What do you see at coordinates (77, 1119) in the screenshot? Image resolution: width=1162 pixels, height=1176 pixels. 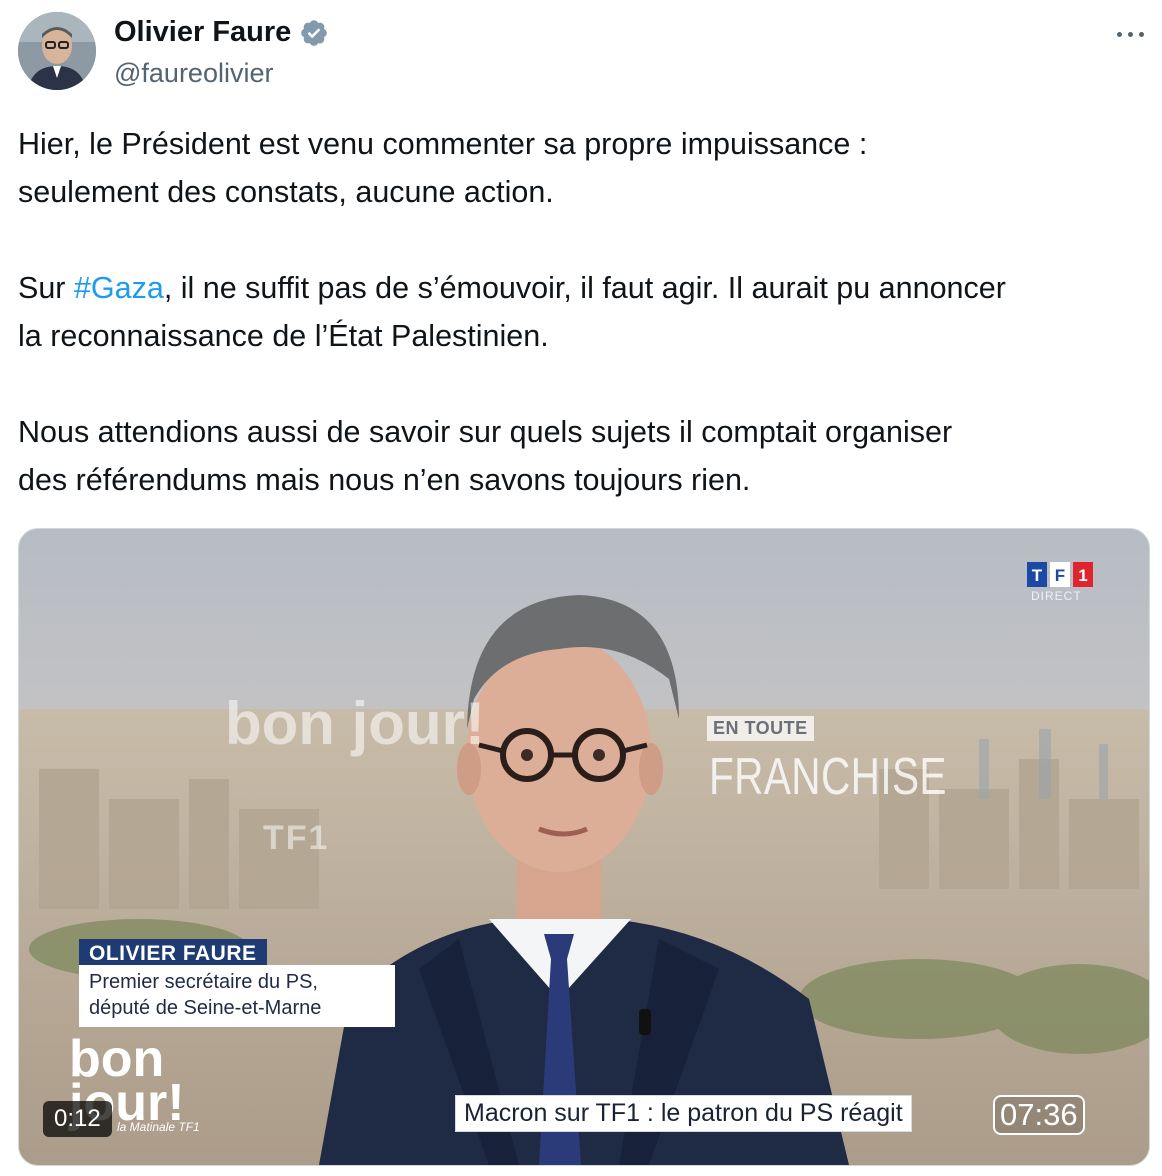 I see `video-timestamp: 0:12` at bounding box center [77, 1119].